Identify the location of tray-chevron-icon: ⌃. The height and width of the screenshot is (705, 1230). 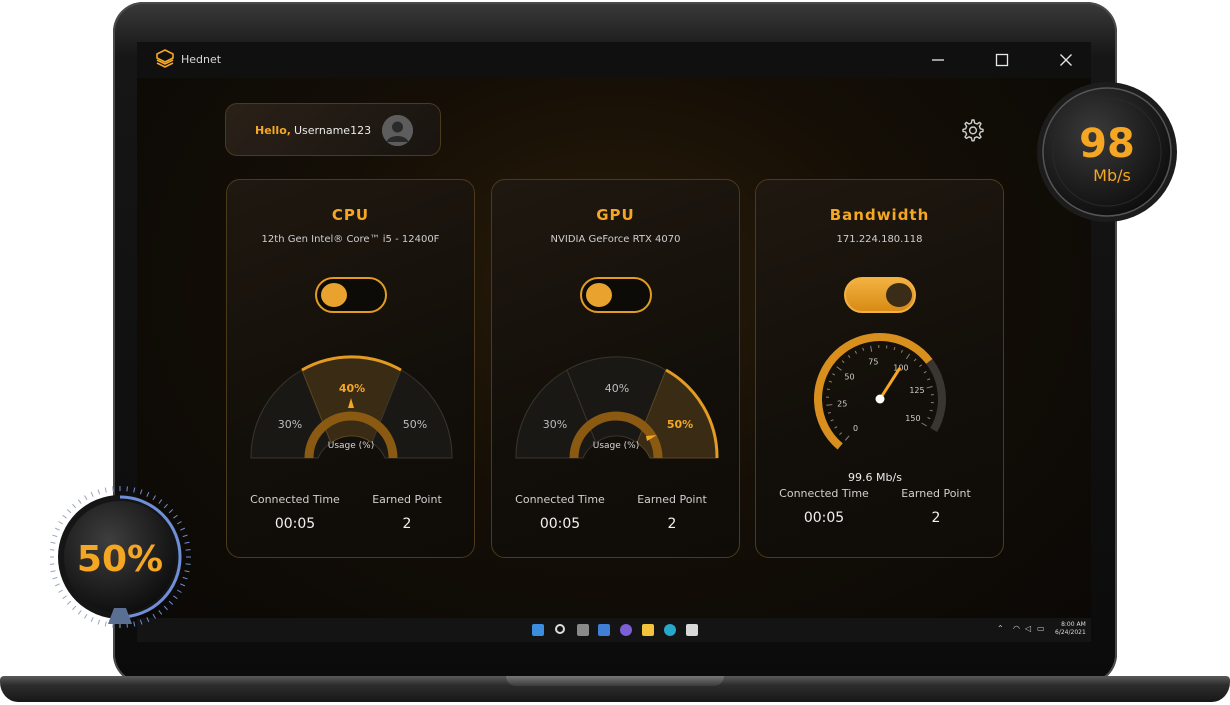
(1000, 628).